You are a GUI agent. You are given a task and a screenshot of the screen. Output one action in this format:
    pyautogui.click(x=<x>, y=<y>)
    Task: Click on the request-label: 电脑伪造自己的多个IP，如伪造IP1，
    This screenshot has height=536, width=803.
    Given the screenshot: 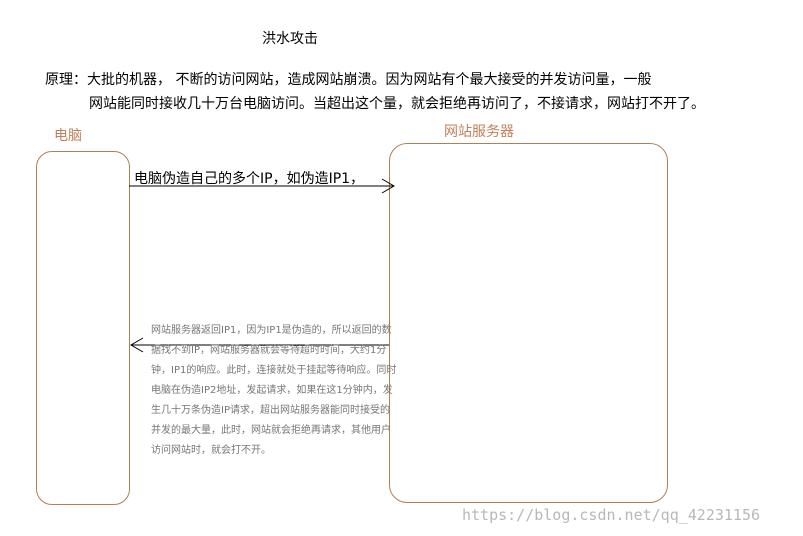 What is the action you would take?
    pyautogui.click(x=249, y=179)
    